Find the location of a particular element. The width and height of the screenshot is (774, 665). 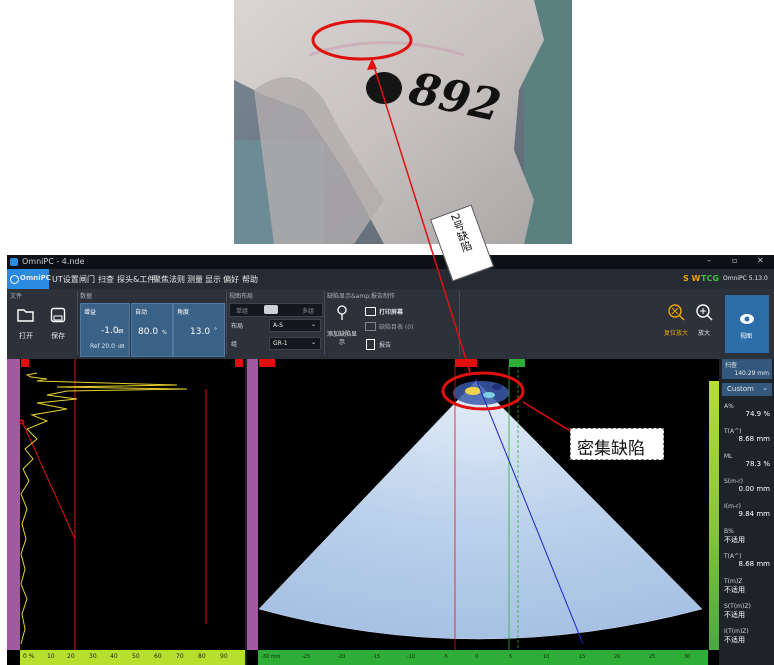

s-scan-tick: 20 is located at coordinates (617, 657).